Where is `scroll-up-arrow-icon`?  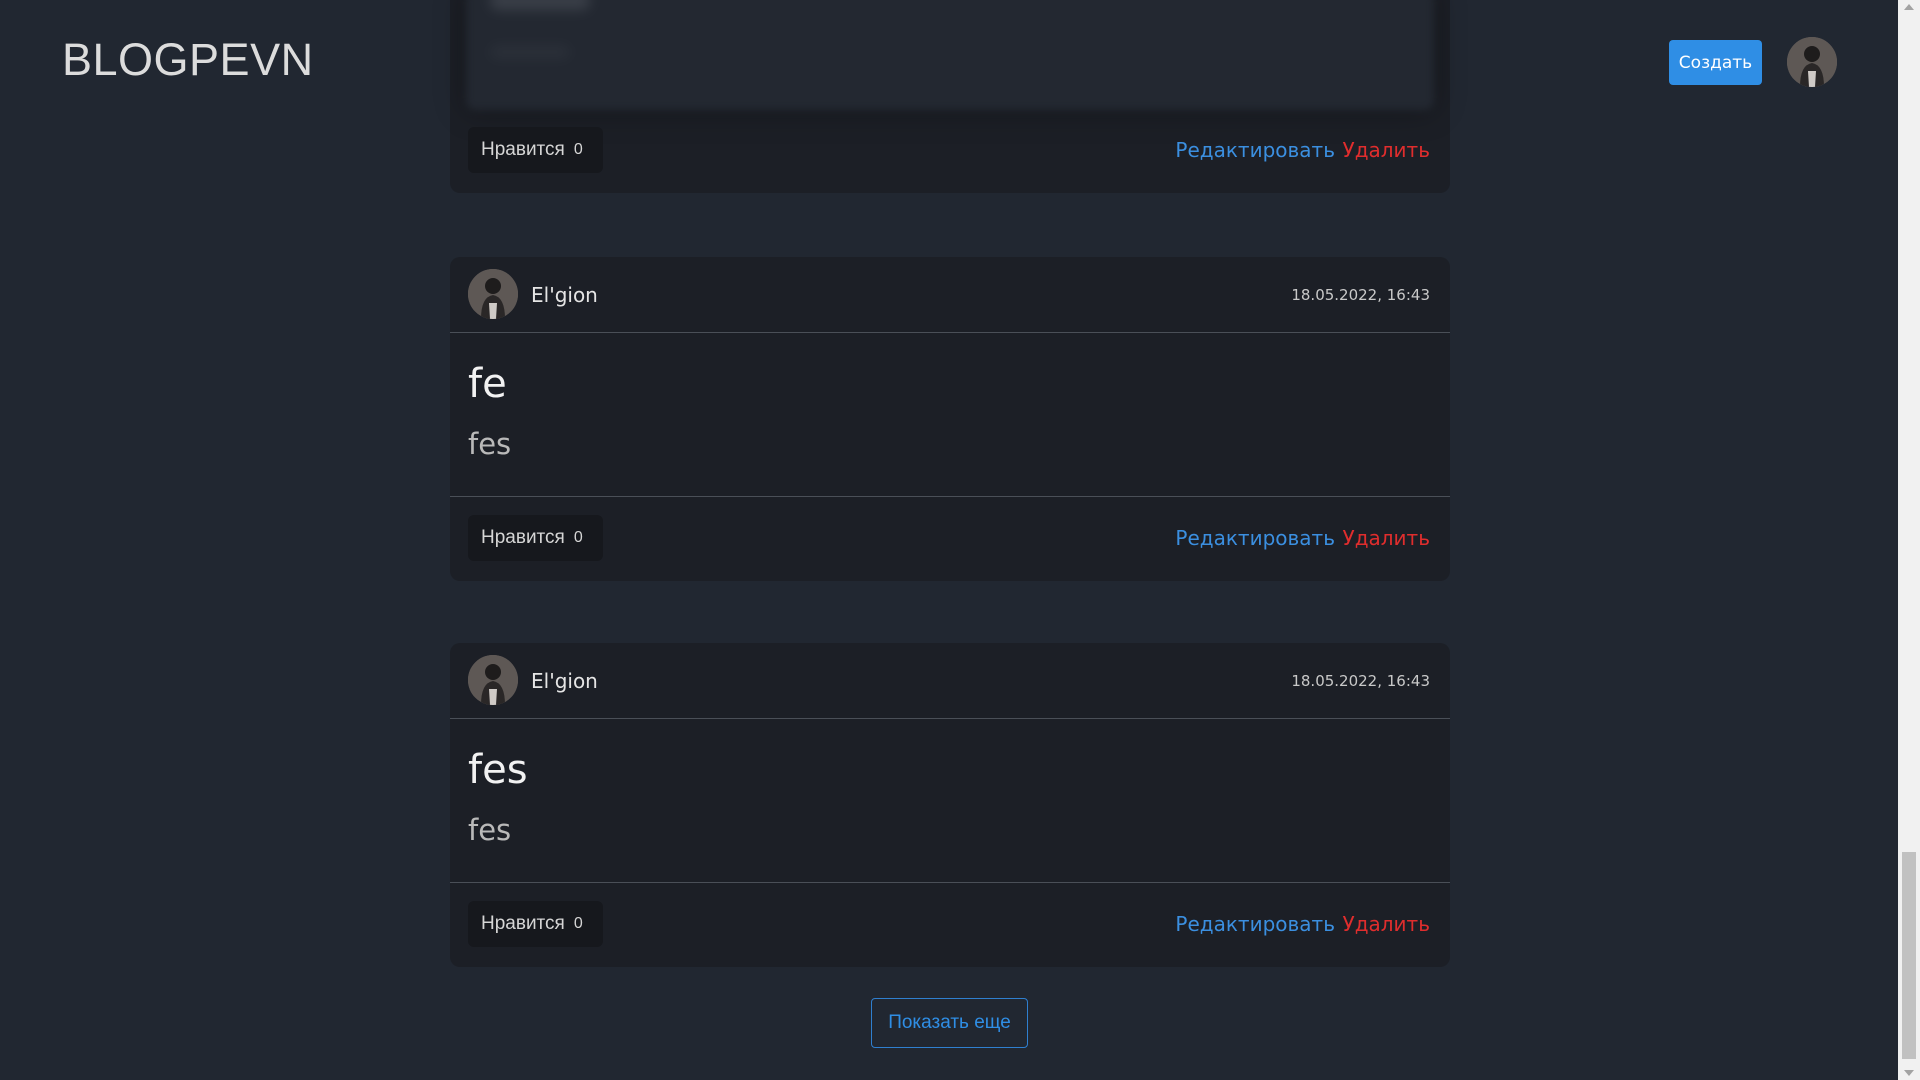
scroll-up-arrow-icon is located at coordinates (1909, 7).